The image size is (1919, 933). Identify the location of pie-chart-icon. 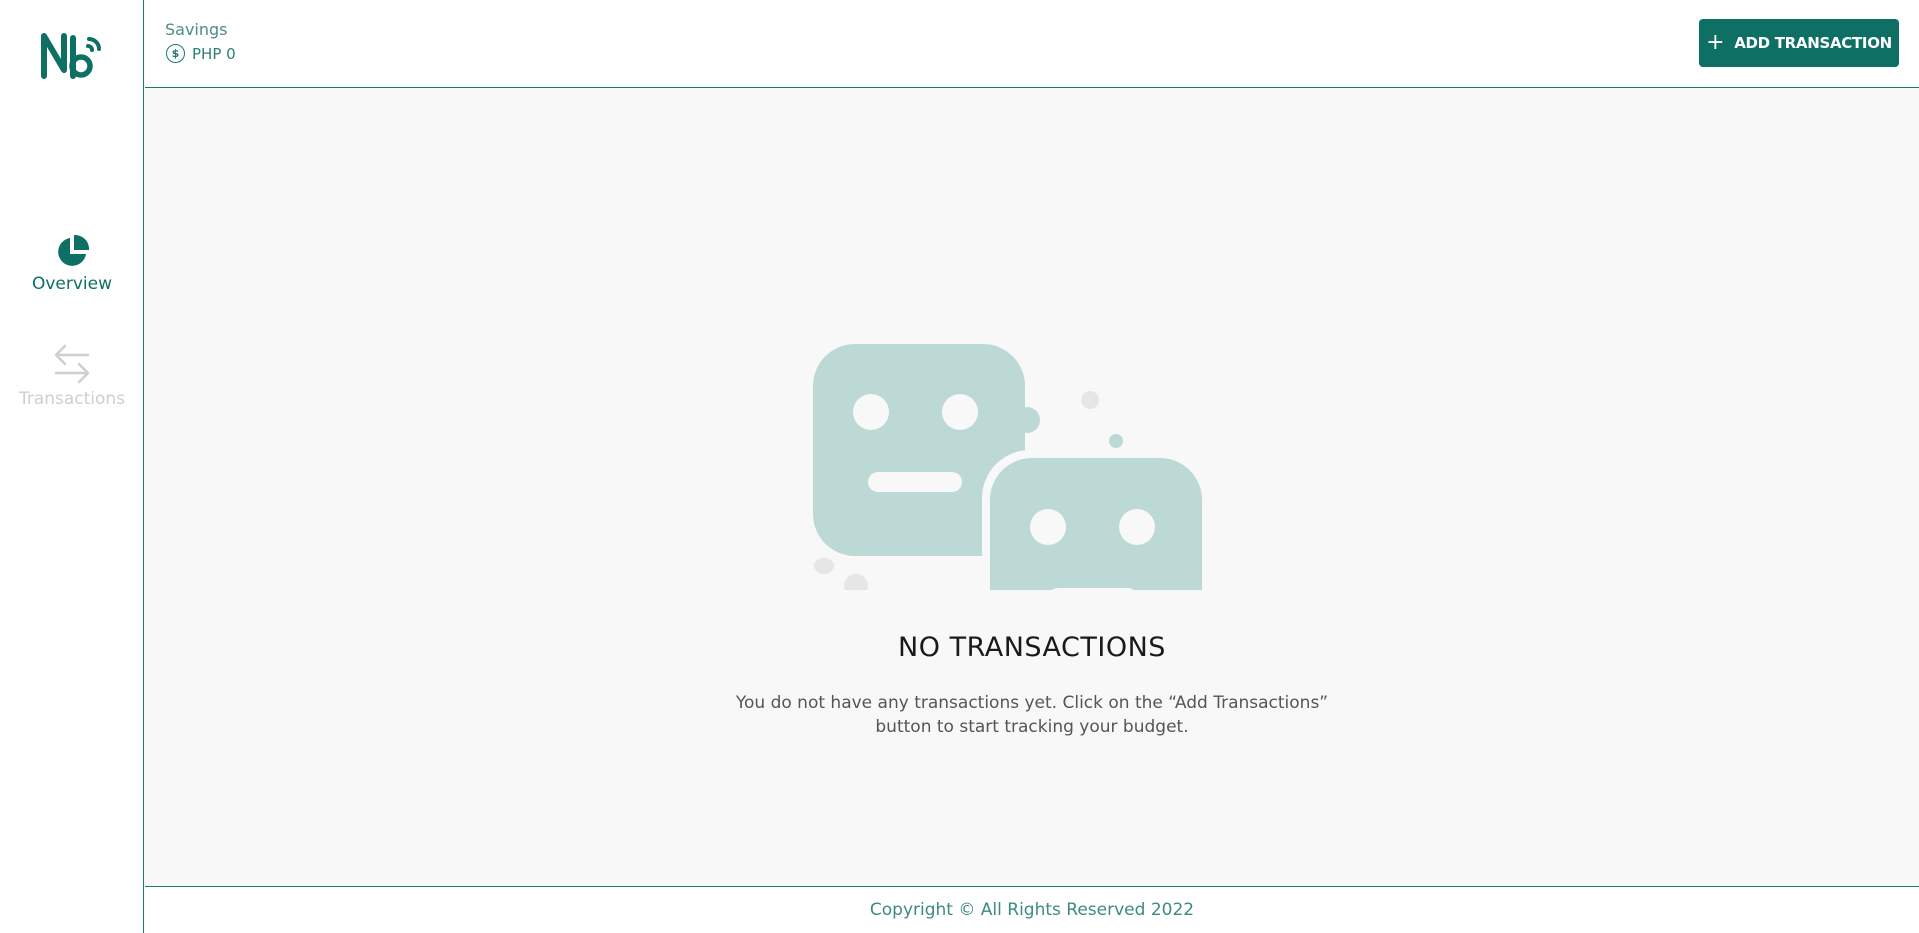
(74, 250).